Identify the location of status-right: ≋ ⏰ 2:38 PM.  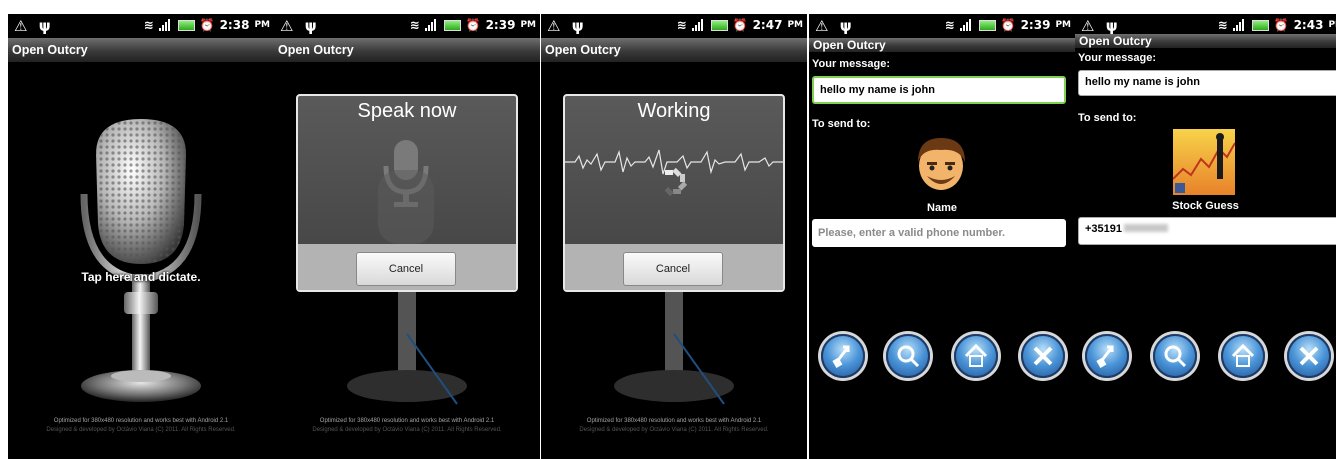
(207, 25).